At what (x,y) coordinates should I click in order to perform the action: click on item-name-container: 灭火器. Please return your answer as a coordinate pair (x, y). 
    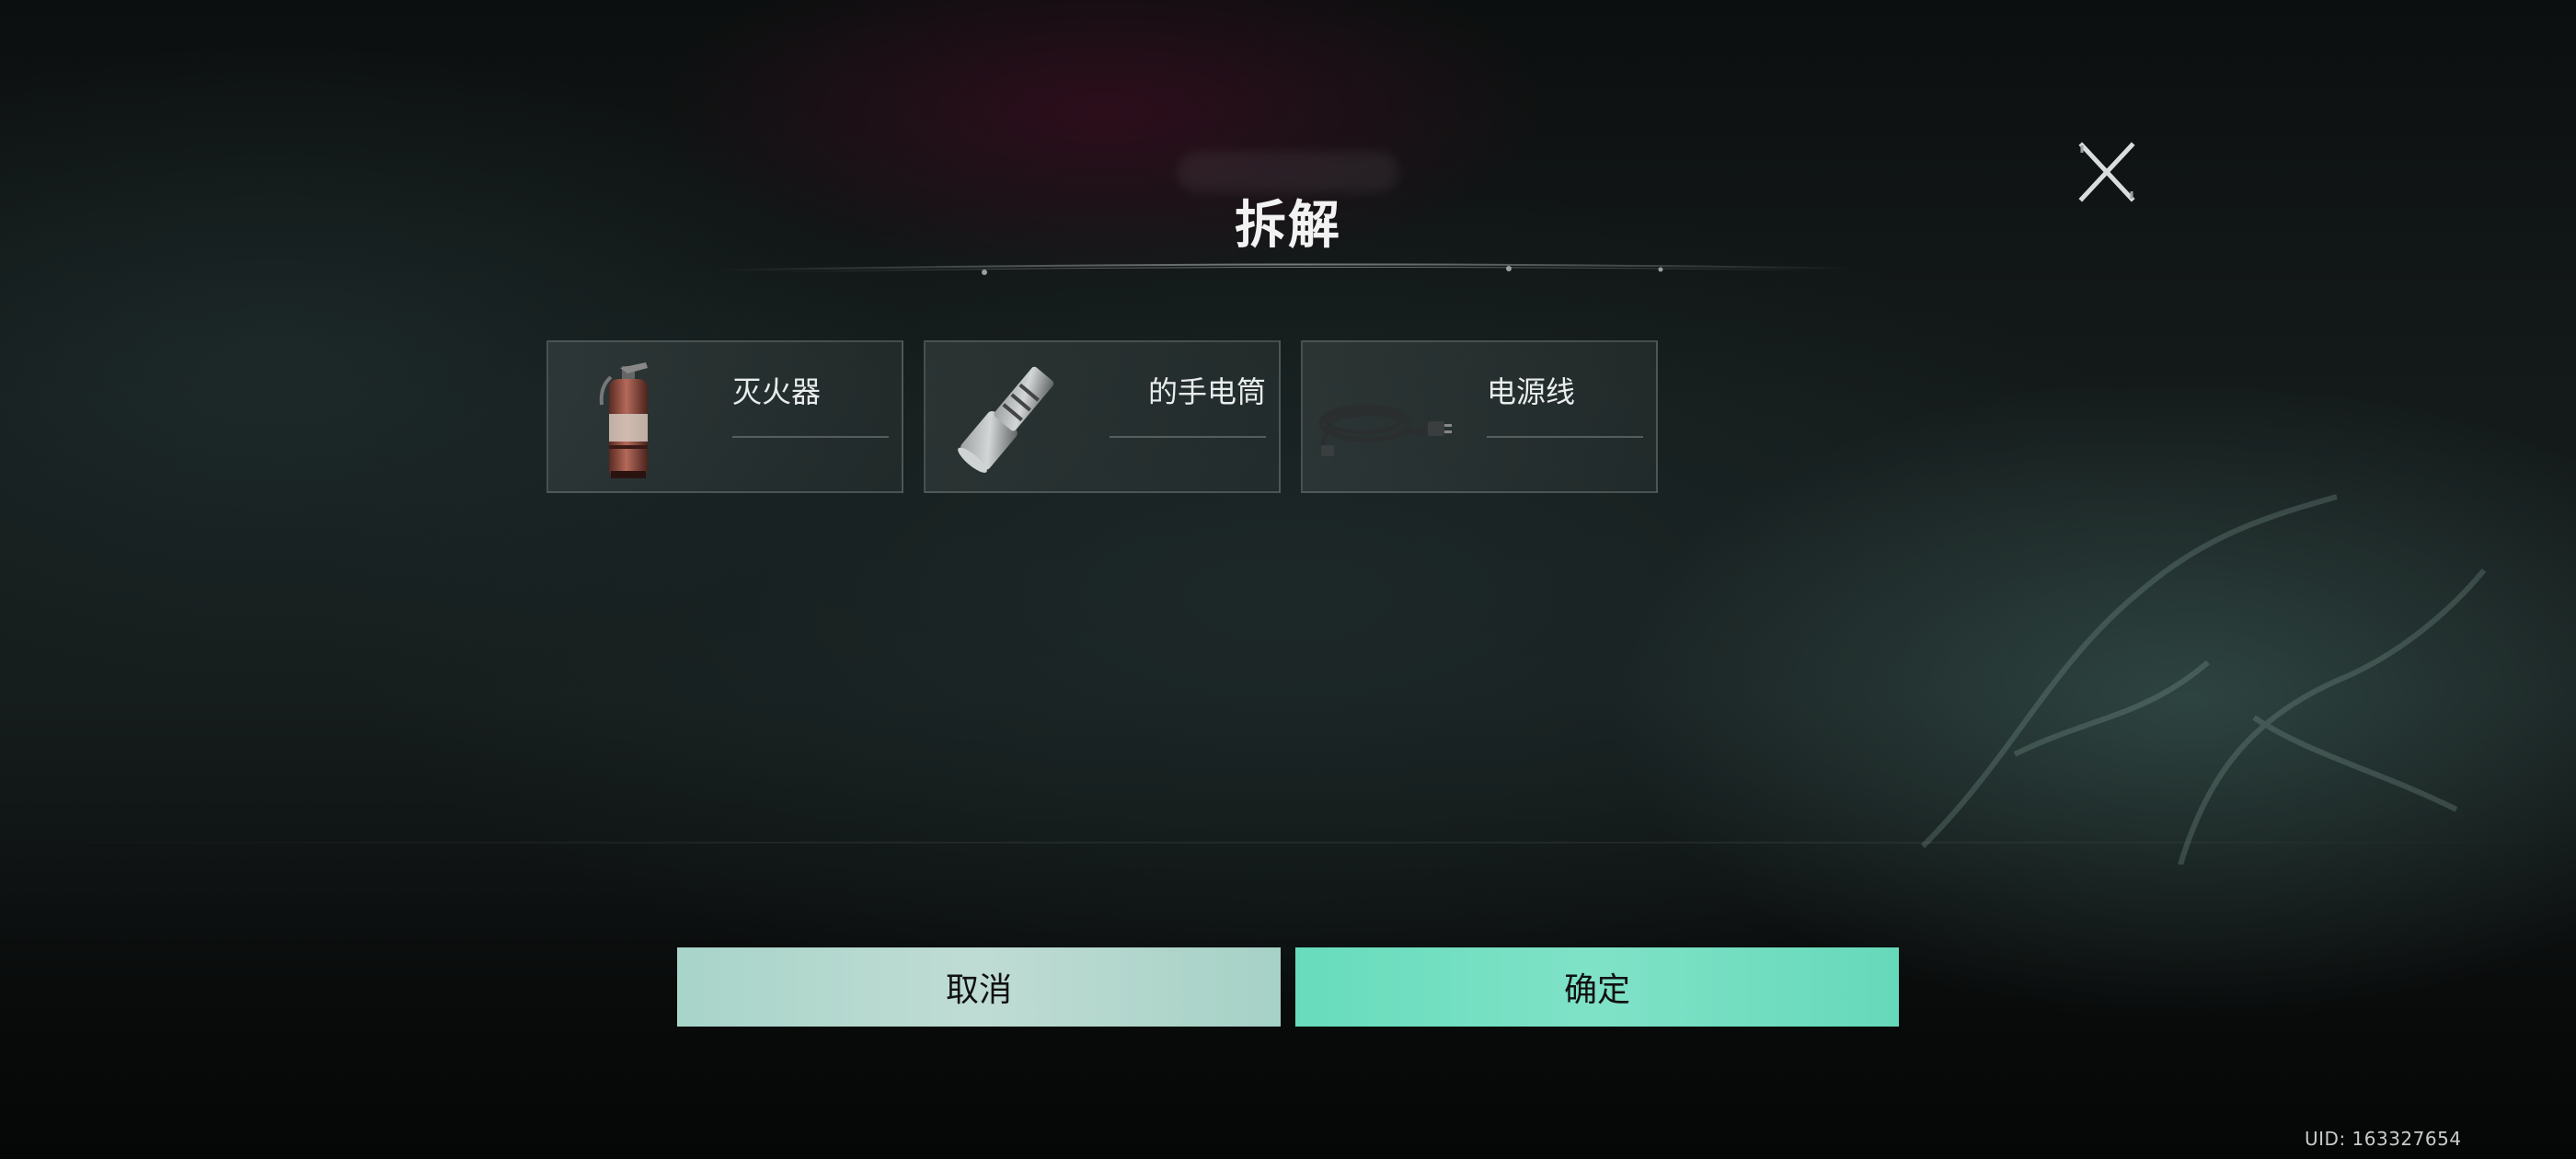
    Looking at the image, I should click on (810, 392).